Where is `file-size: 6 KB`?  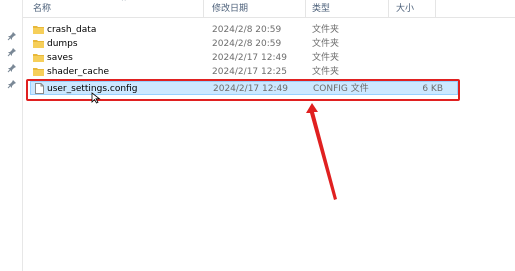
file-size: 6 KB is located at coordinates (432, 89).